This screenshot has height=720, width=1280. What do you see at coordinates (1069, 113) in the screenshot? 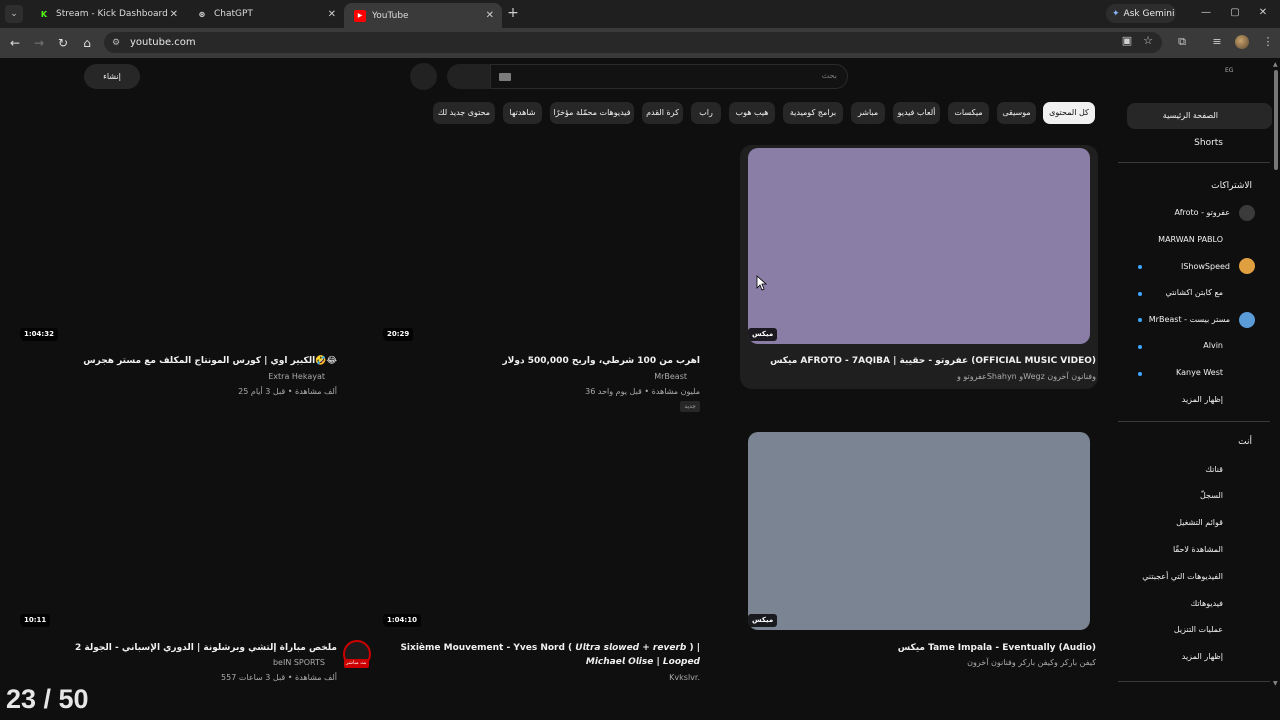
I see `chip-all: كل المحتوى` at bounding box center [1069, 113].